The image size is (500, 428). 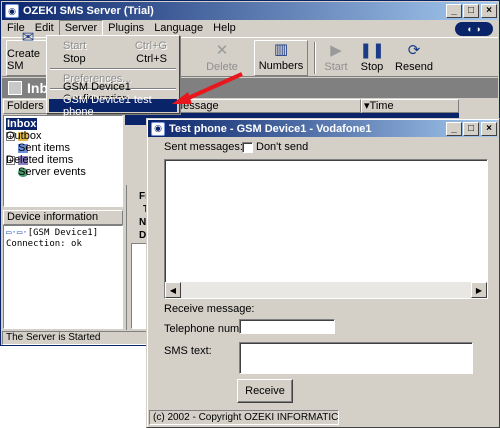 What do you see at coordinates (22, 124) in the screenshot?
I see `folder-inbox: Inbox` at bounding box center [22, 124].